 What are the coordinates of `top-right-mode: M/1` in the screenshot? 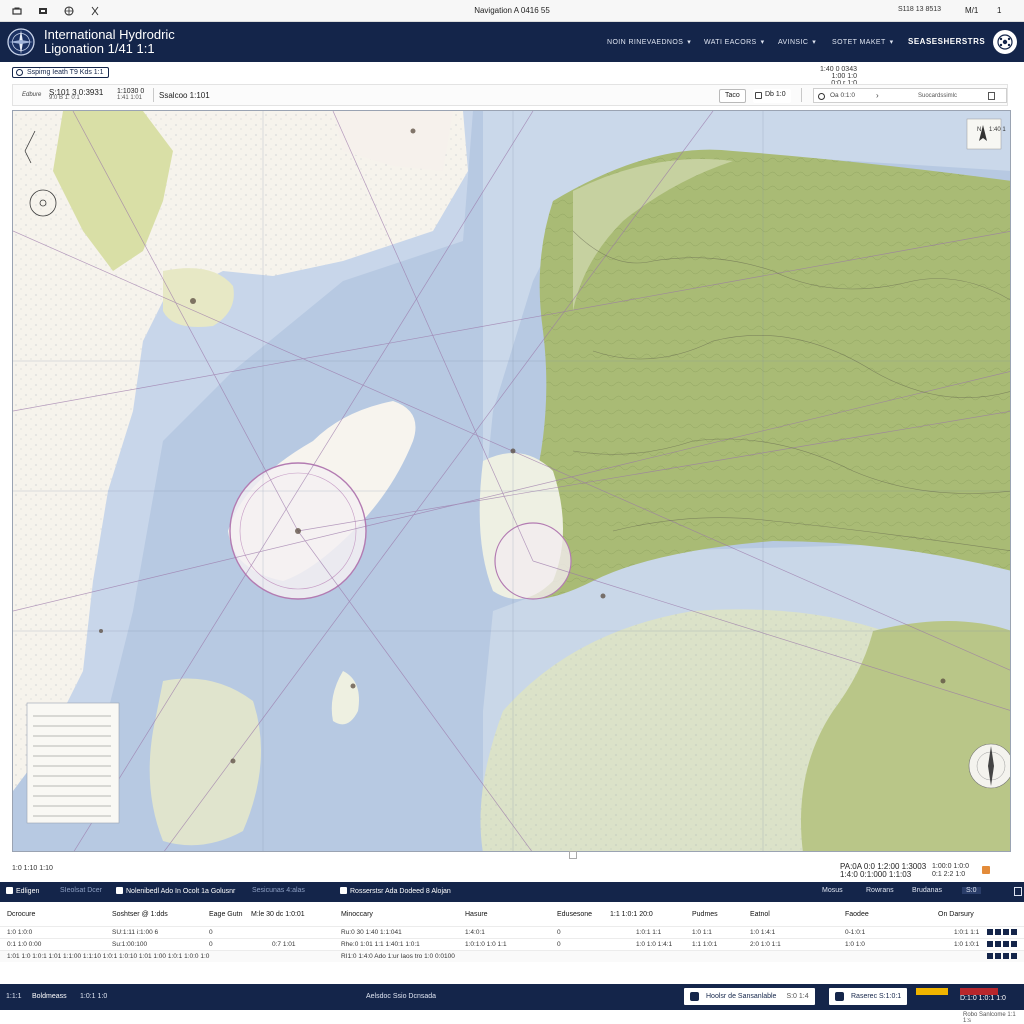 It's located at (971, 10).